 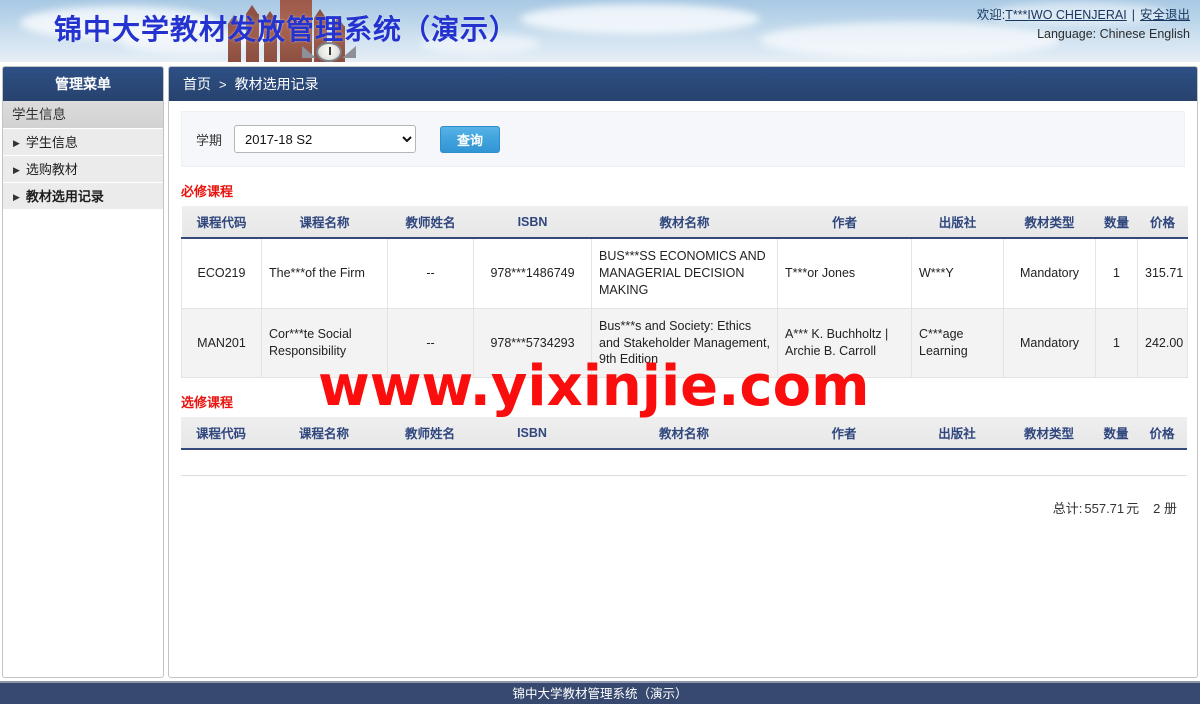 I want to click on cell-price: 242.00, so click(x=1162, y=343).